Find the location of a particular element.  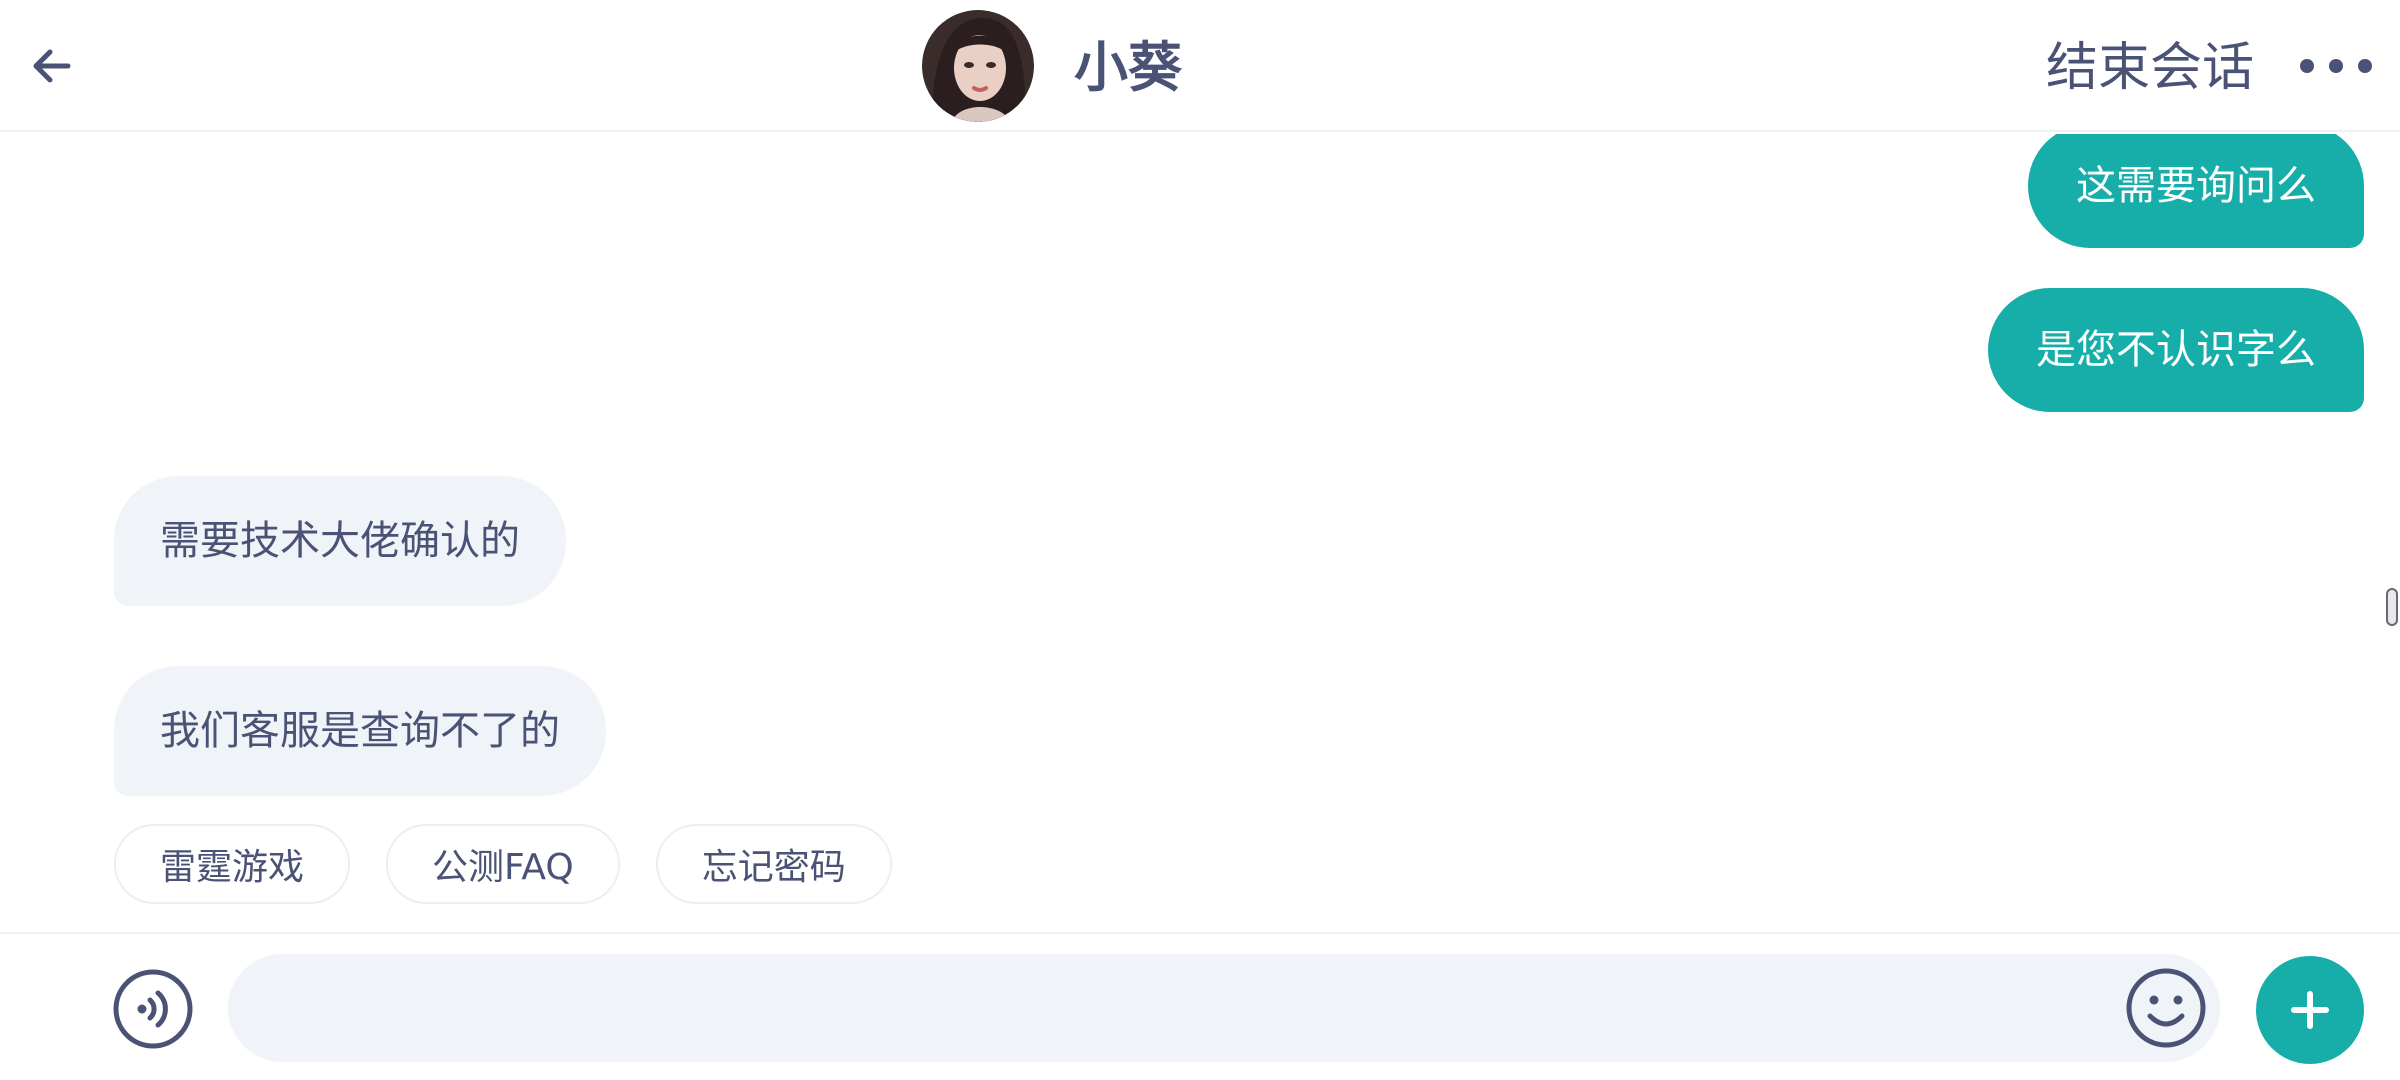

agent-avatar is located at coordinates (978, 66).